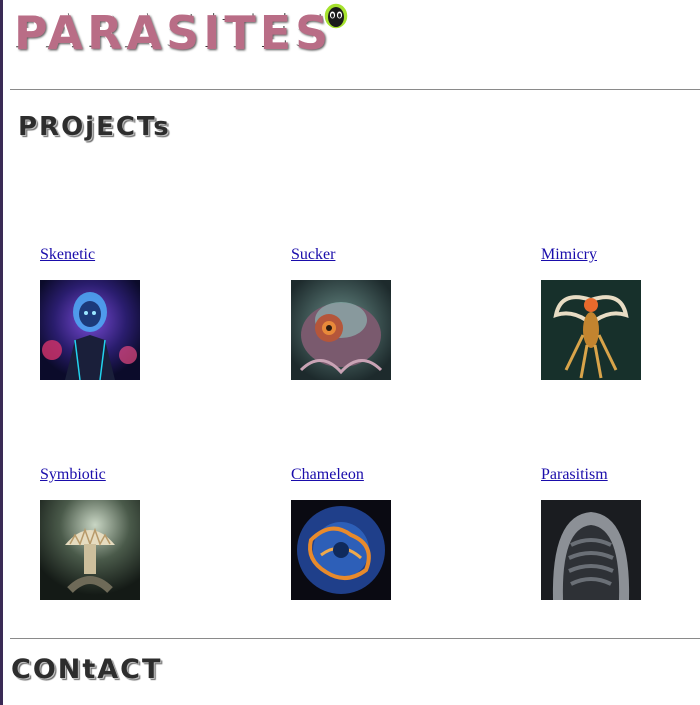  I want to click on project-card: Mimicry, so click(606, 313).